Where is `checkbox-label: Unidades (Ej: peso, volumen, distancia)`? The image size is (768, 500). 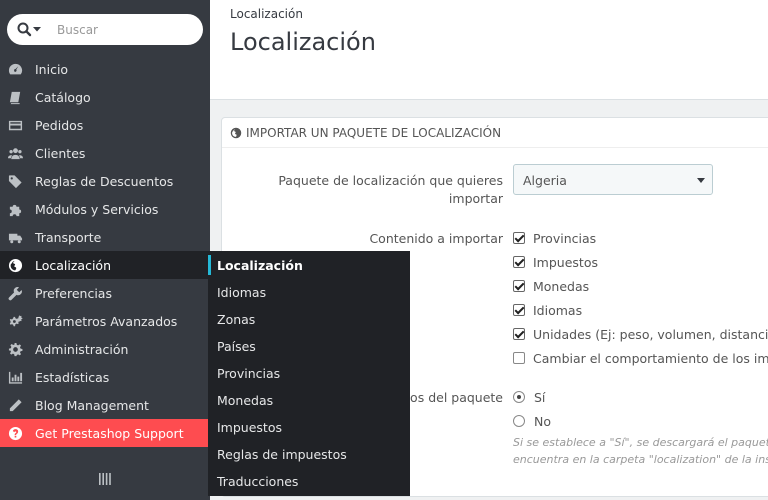 checkbox-label: Unidades (Ej: peso, volumen, distancia) is located at coordinates (650, 334).